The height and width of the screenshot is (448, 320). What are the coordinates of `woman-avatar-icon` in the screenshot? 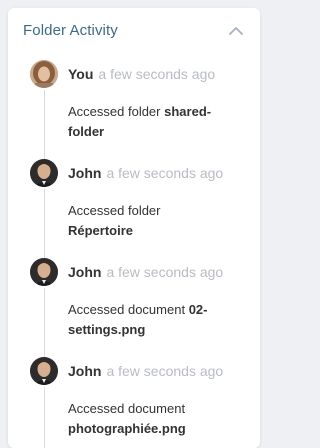 It's located at (44, 74).